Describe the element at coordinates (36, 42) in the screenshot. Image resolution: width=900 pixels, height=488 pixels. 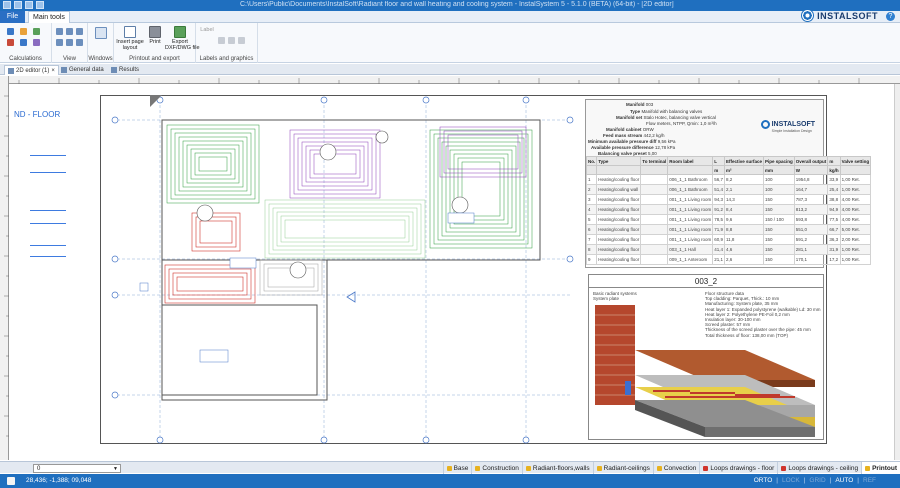
I see `list-icon` at that location.